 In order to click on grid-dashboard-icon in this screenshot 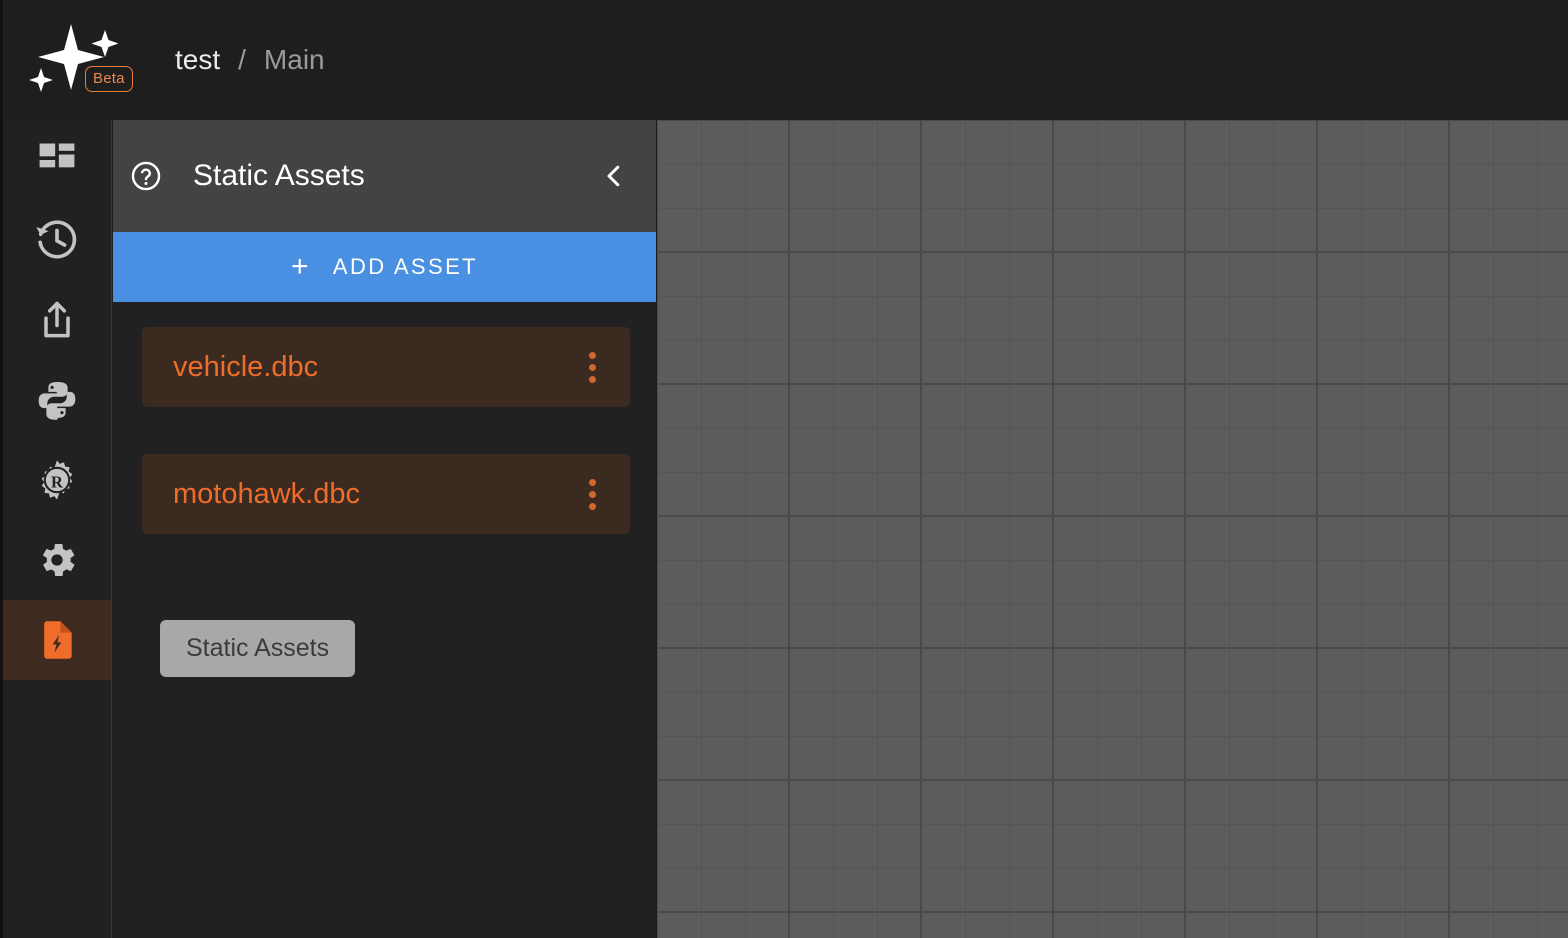, I will do `click(57, 155)`.